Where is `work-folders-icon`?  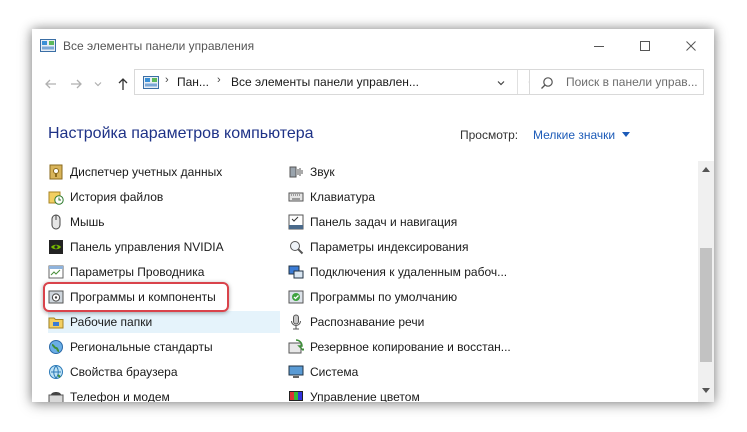
work-folders-icon is located at coordinates (56, 323).